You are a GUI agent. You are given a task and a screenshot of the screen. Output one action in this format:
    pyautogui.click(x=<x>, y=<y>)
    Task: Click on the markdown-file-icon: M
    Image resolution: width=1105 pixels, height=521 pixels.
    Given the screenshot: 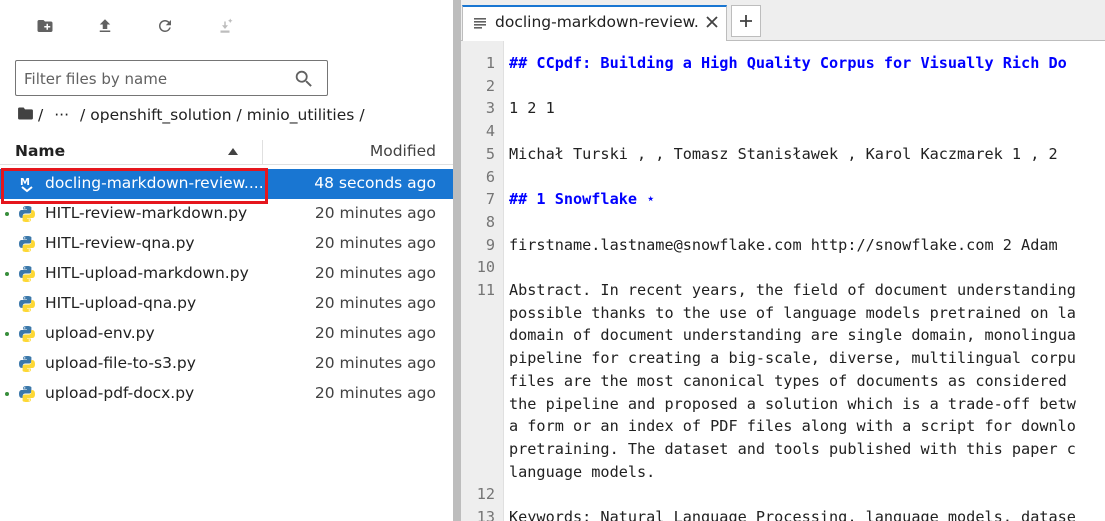 What is the action you would take?
    pyautogui.click(x=27, y=184)
    